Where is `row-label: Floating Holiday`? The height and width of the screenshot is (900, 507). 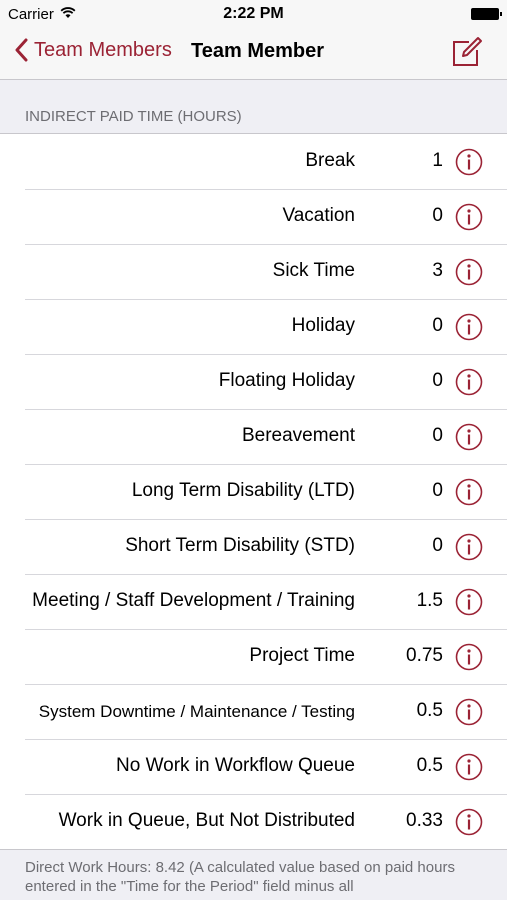
row-label: Floating Holiday is located at coordinates (286, 380).